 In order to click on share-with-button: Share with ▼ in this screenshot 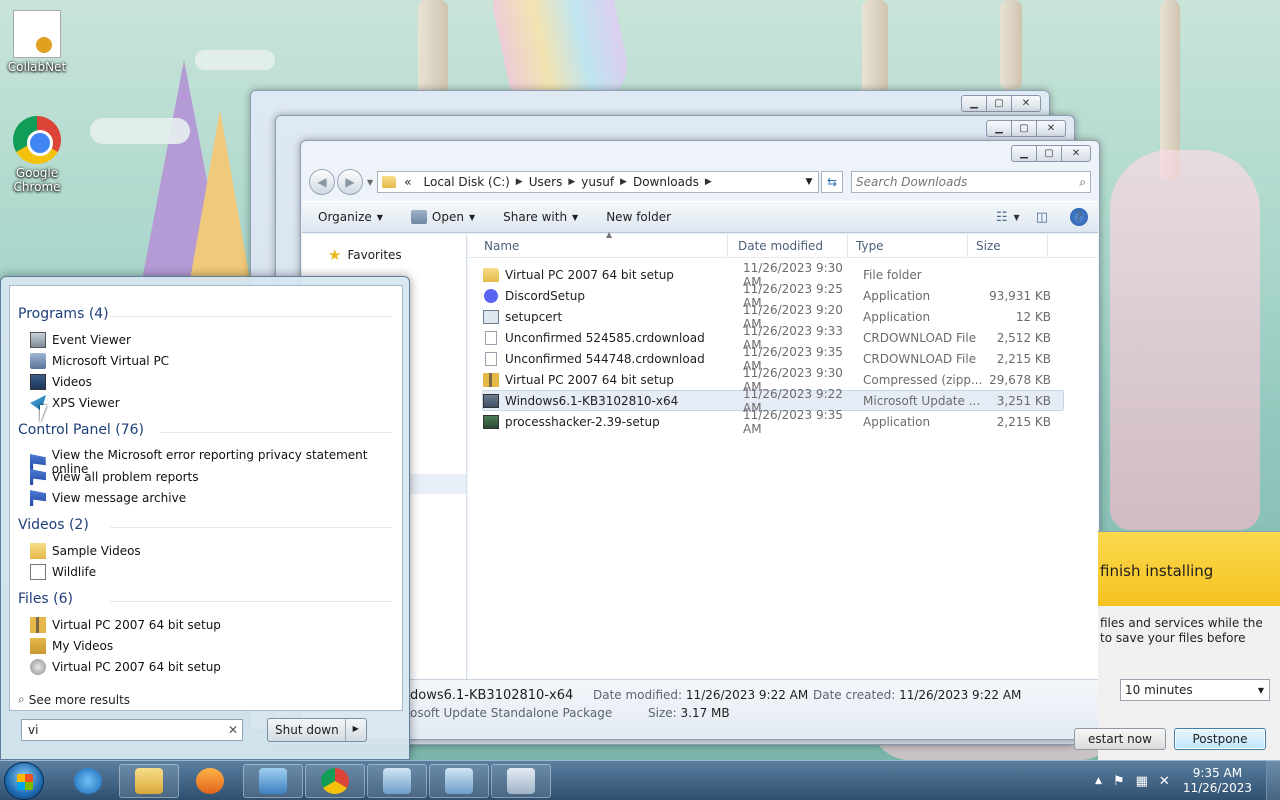, I will do `click(540, 217)`.